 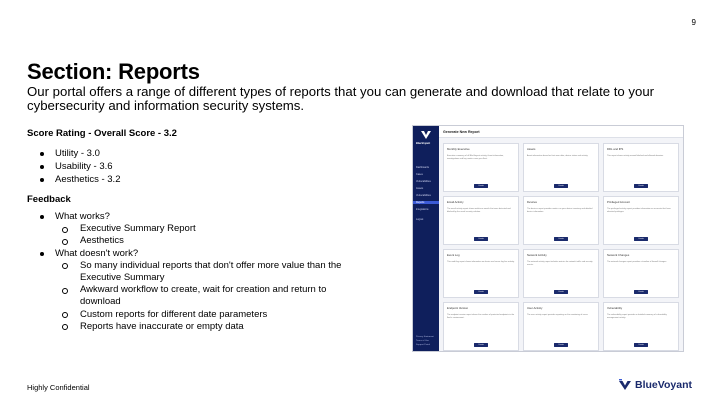 What do you see at coordinates (426, 202) in the screenshot?
I see `sidebar-item-reports: Reports` at bounding box center [426, 202].